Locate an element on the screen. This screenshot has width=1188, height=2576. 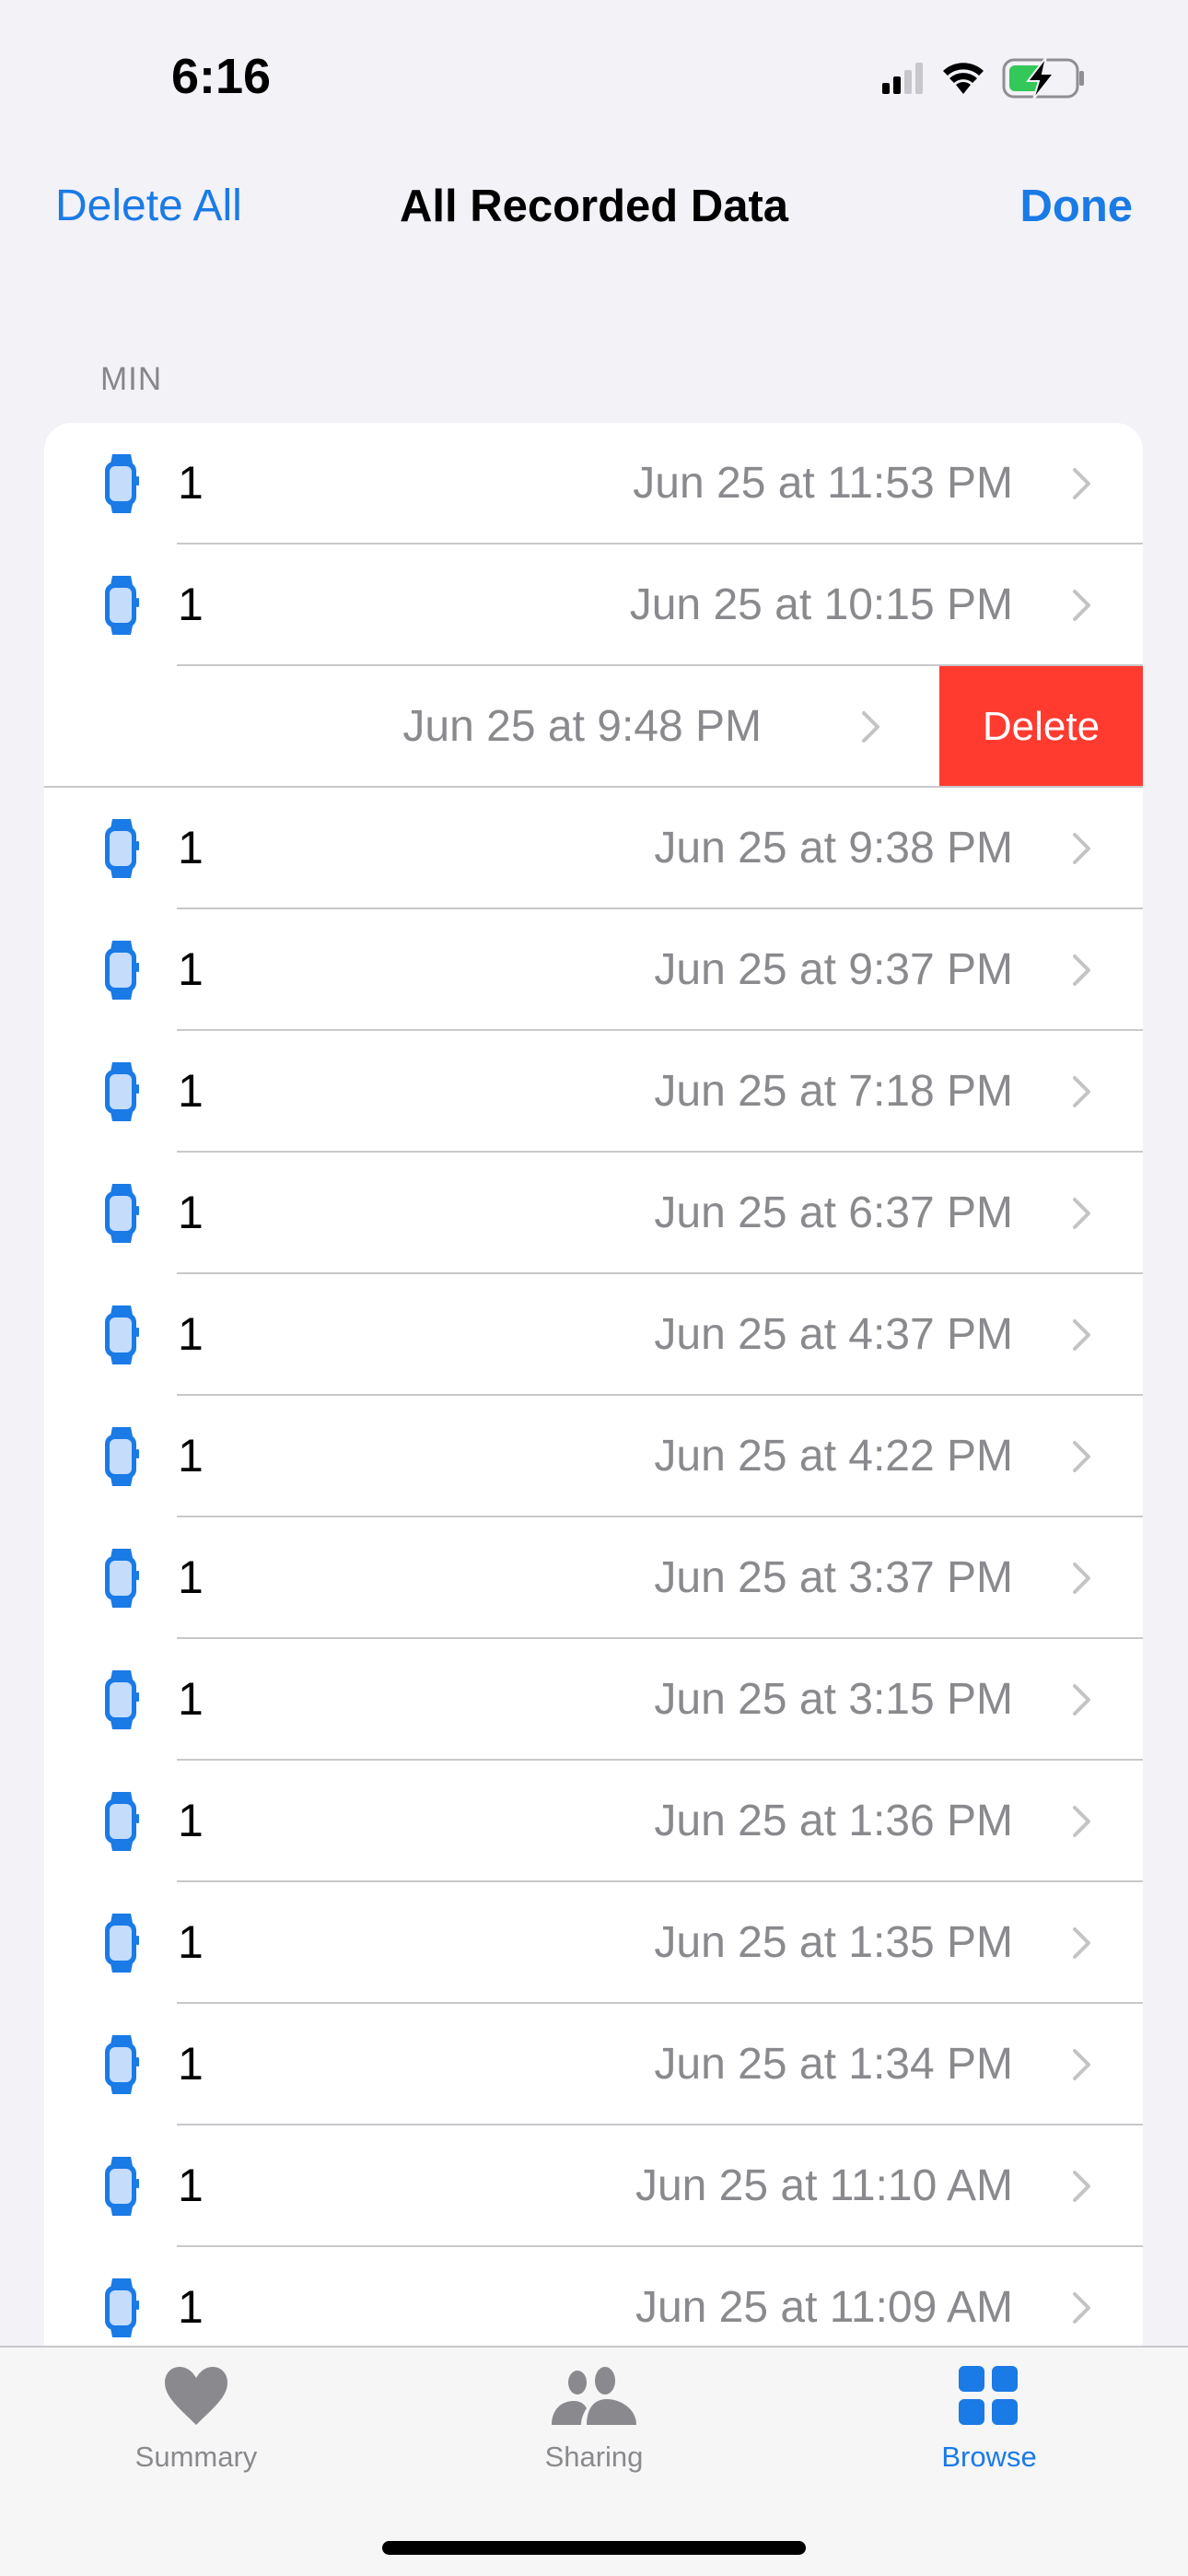
list-item: 1 Jun 25 at 9:37 PM is located at coordinates (593, 970).